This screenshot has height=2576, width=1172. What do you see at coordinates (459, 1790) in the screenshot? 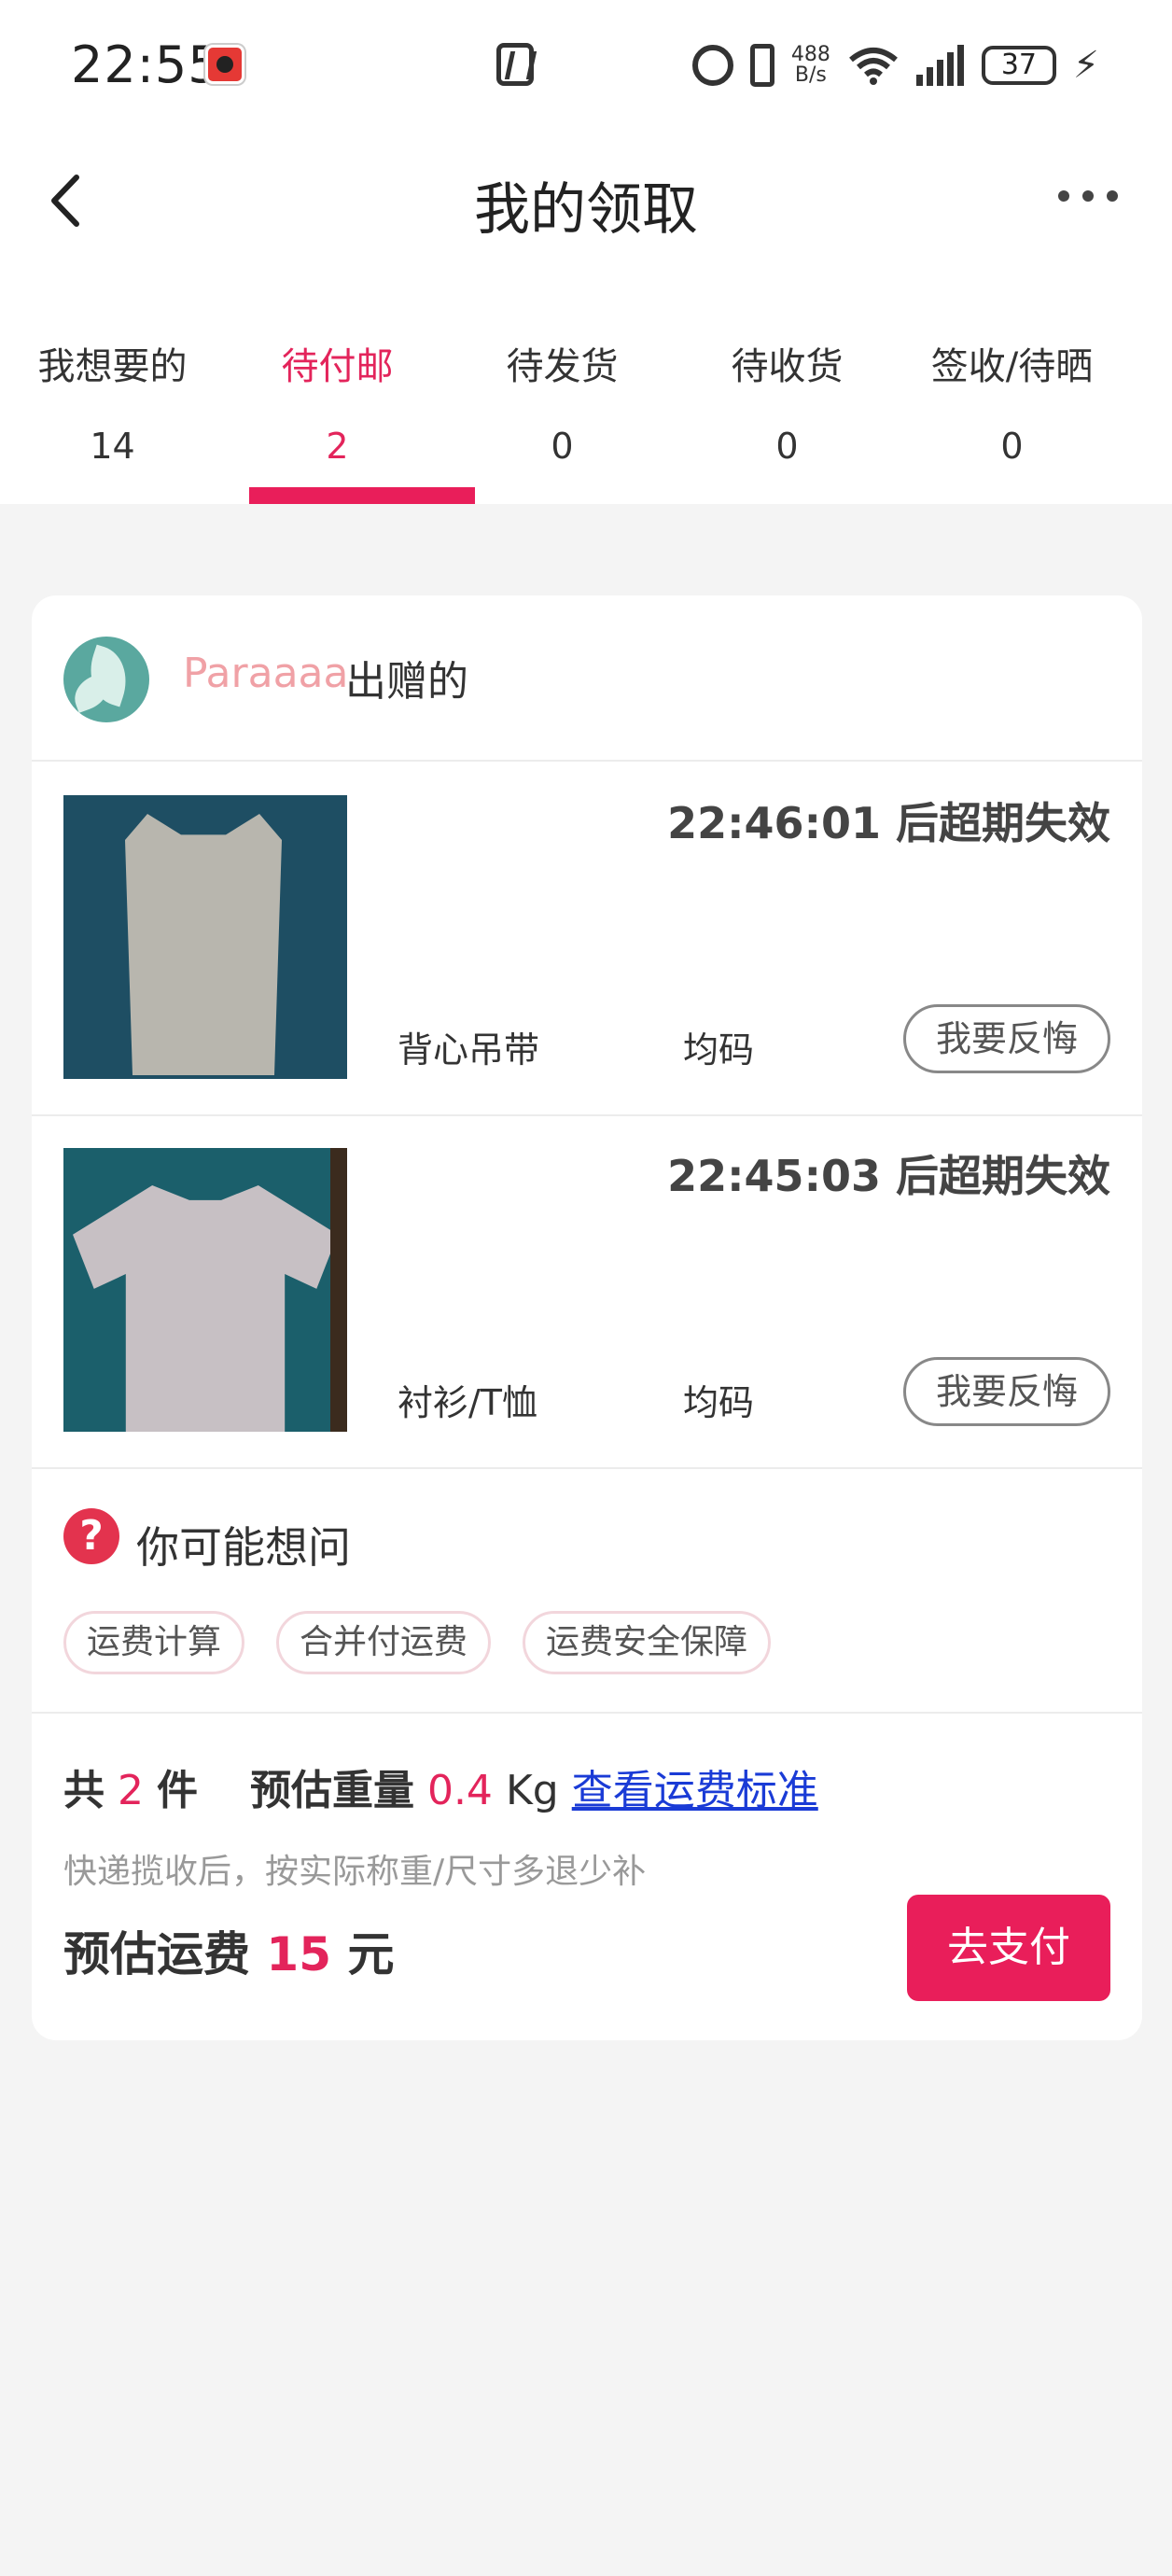
I see `weight-value: 0.4` at bounding box center [459, 1790].